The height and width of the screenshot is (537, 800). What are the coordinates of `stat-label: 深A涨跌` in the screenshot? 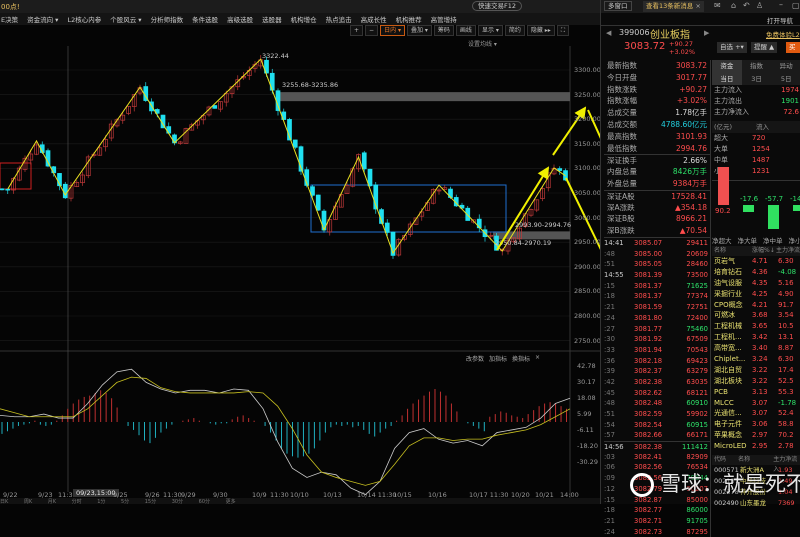 It's located at (621, 208).